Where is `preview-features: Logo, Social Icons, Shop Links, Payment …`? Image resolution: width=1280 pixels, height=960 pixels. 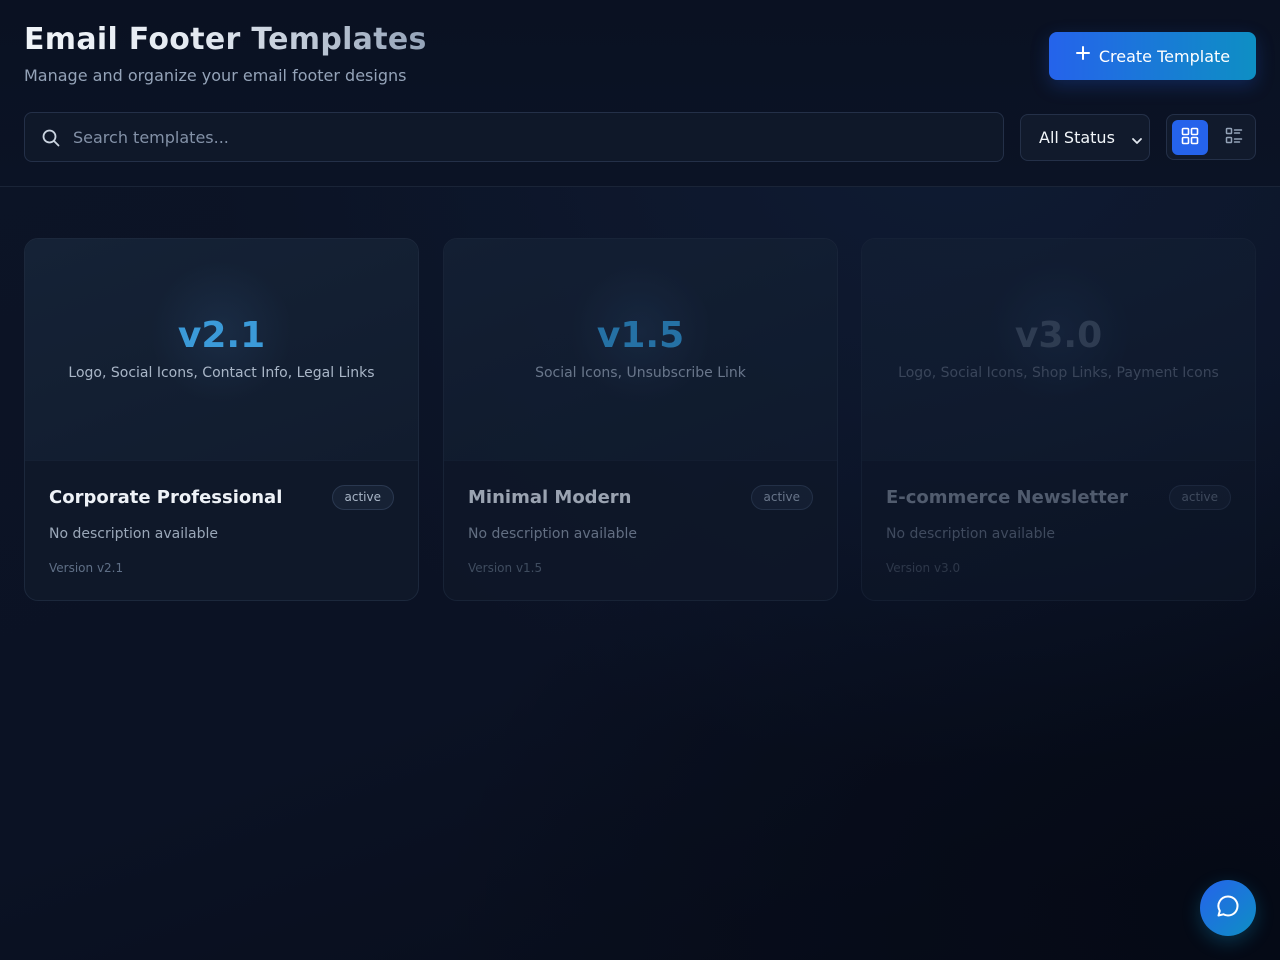
preview-features: Logo, Social Icons, Shop Links, Payment … is located at coordinates (1058, 373).